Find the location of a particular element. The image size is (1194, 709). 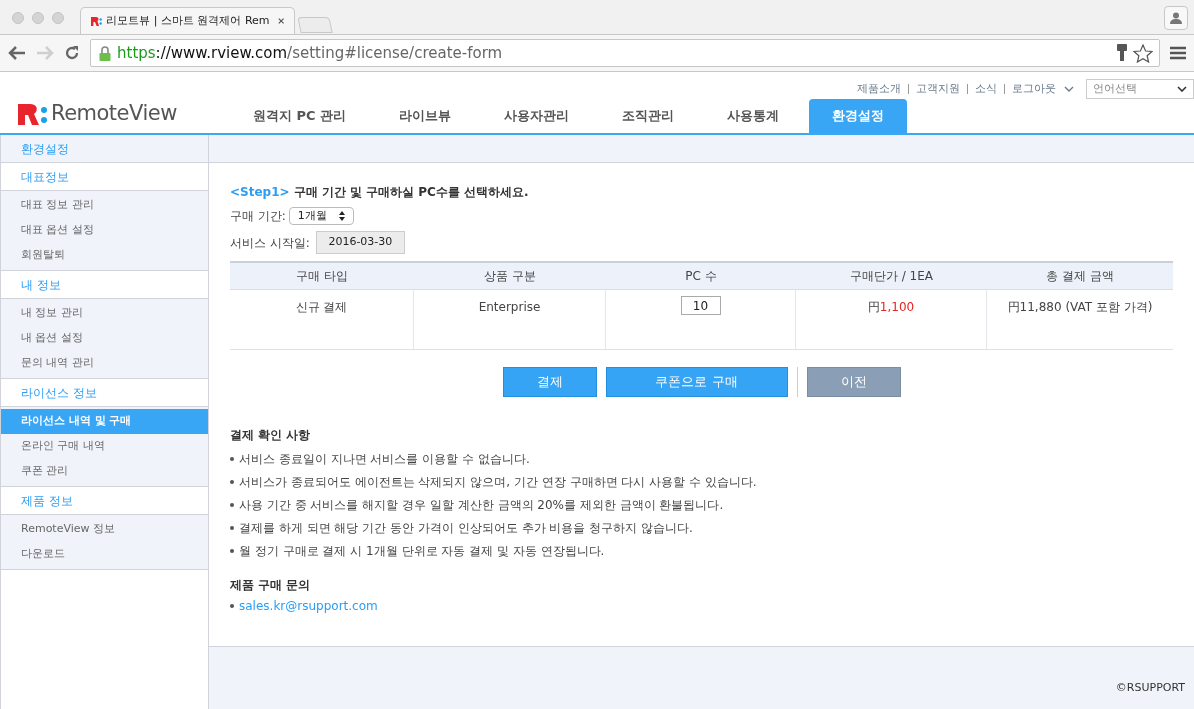

currency-symbol: 円 is located at coordinates (873, 307).